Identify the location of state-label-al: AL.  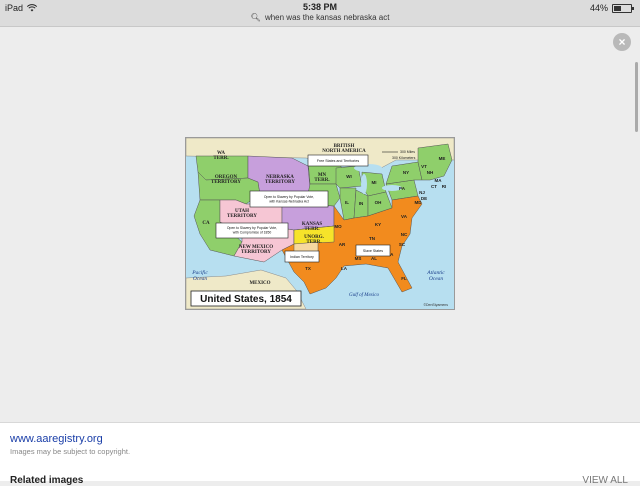
(374, 258).